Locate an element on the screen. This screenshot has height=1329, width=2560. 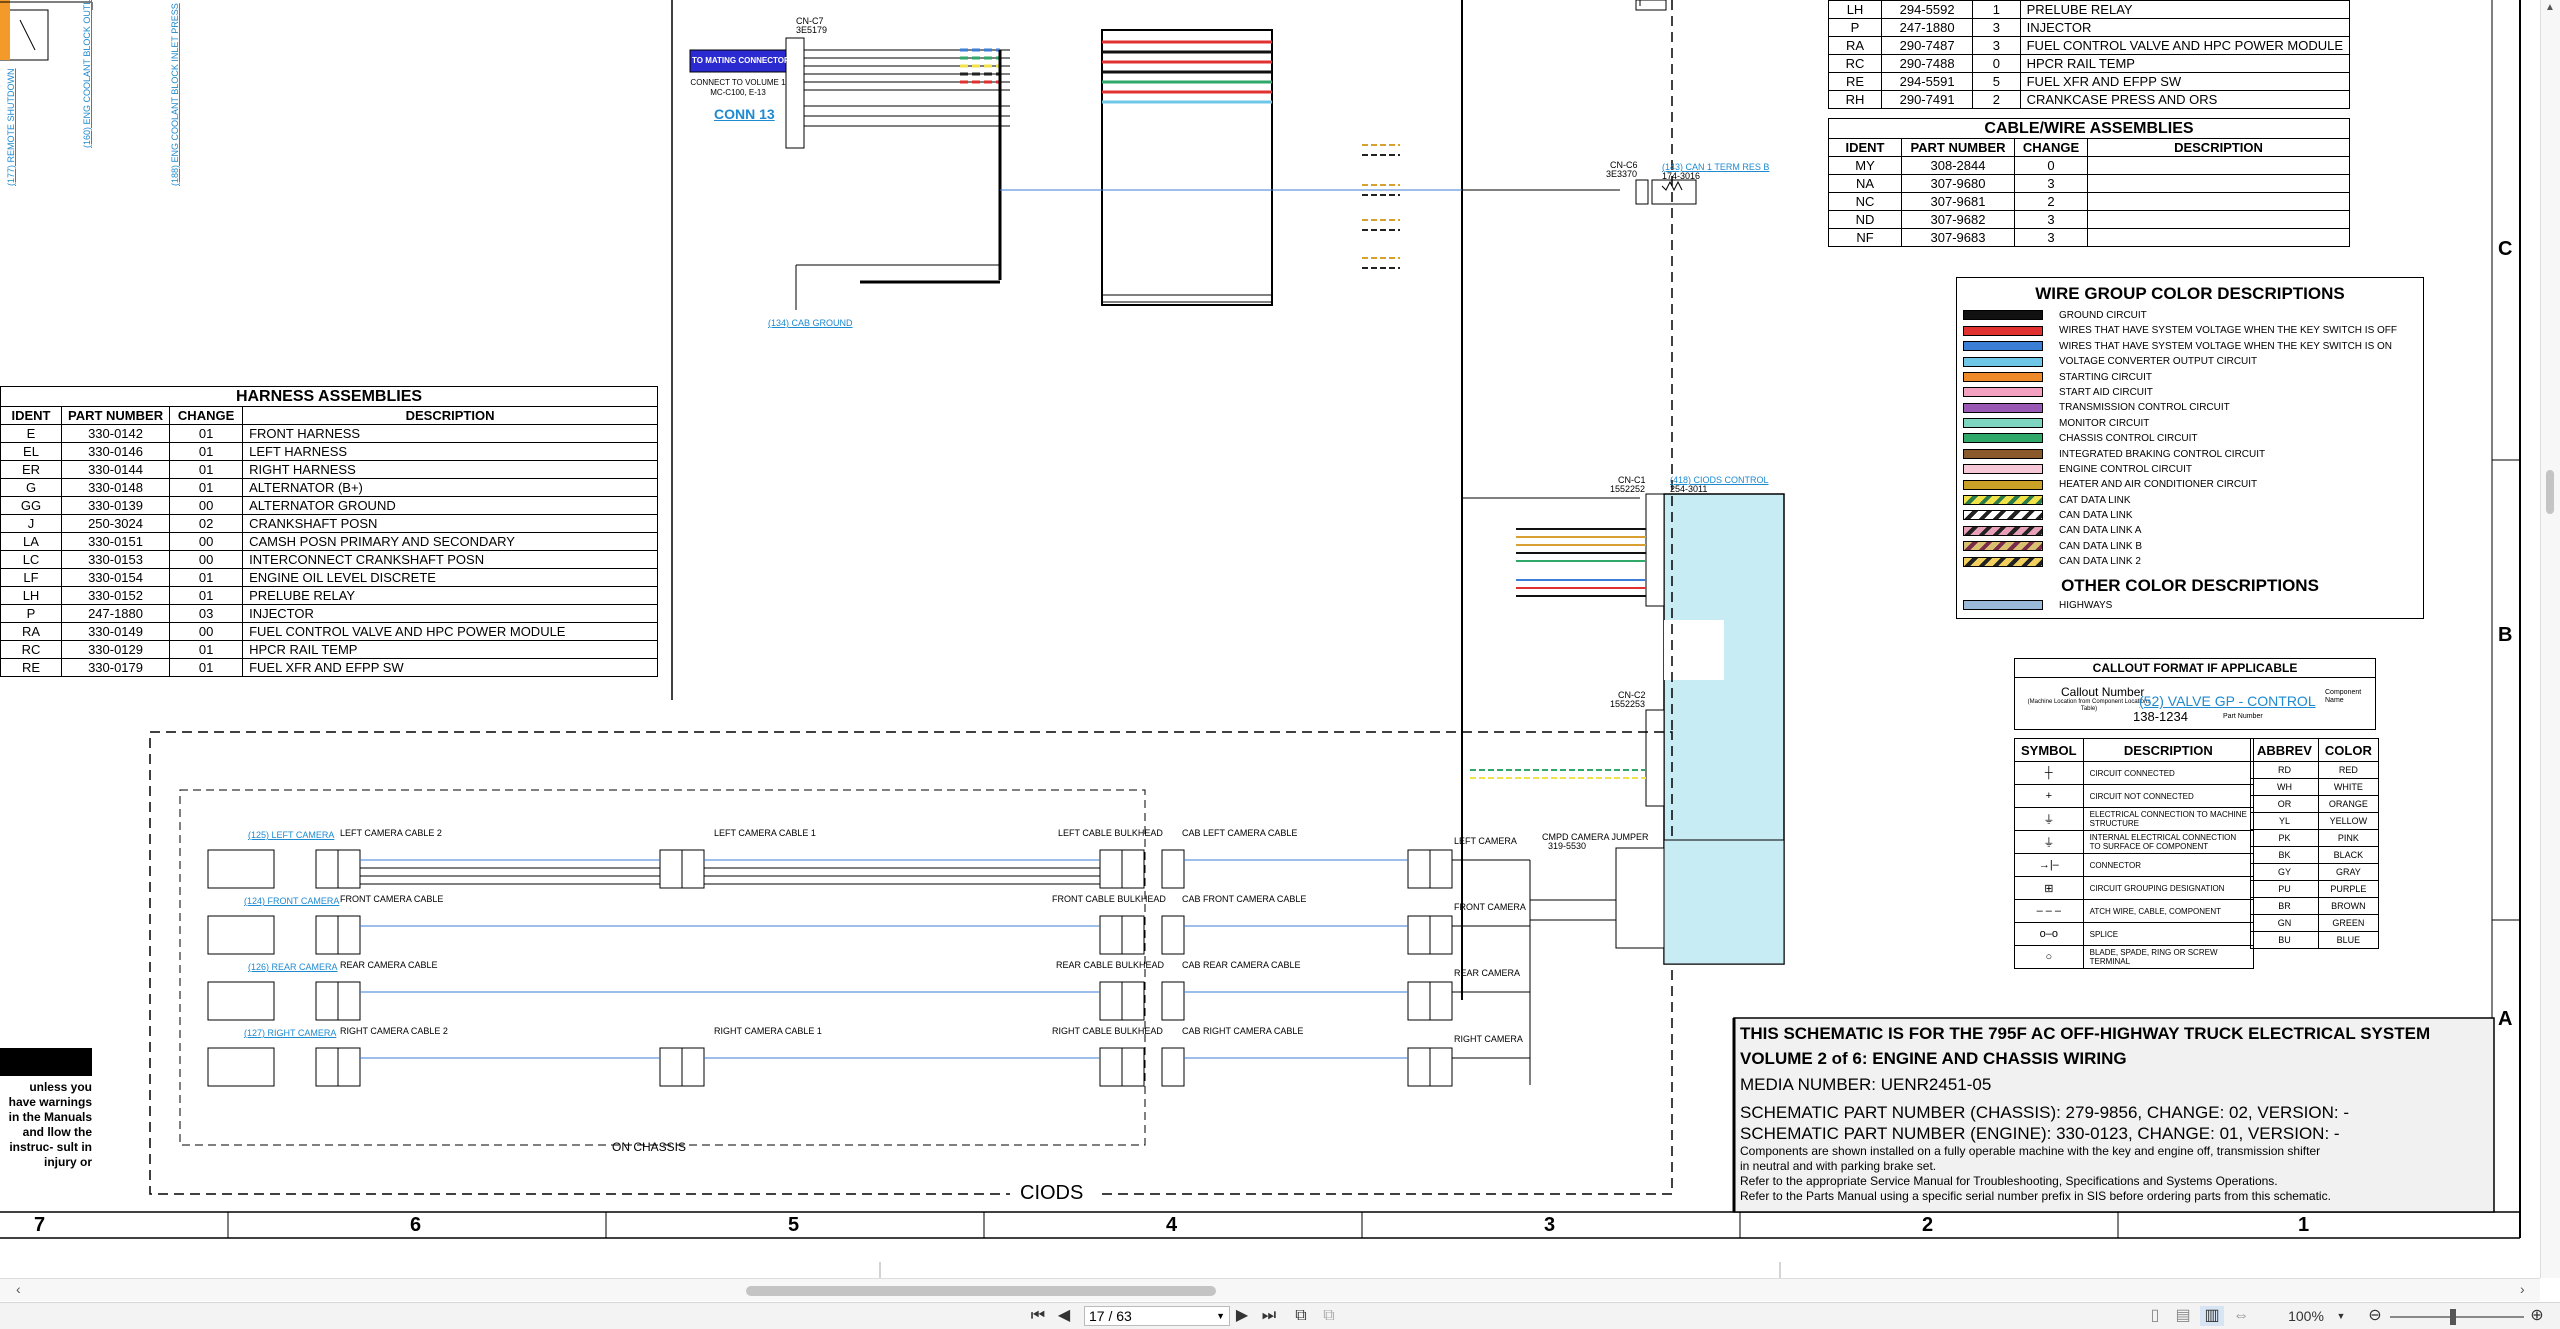
cell-change: 01 is located at coordinates (206, 577).